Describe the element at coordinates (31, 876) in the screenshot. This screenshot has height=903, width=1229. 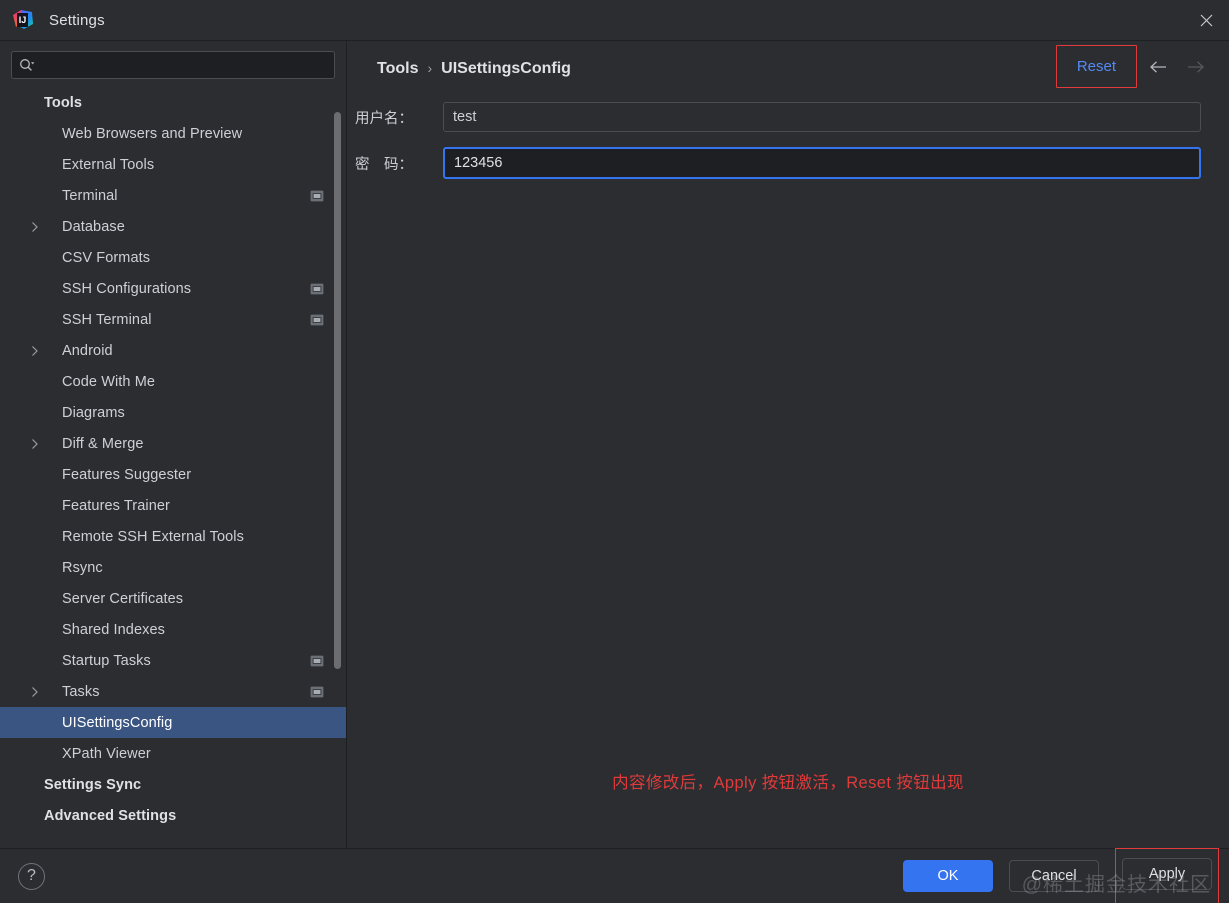
I see `help-button: ?` at that location.